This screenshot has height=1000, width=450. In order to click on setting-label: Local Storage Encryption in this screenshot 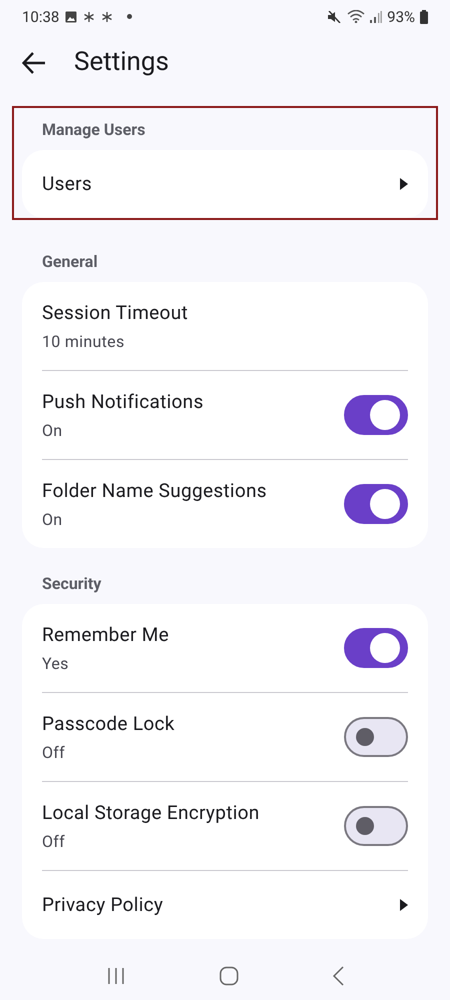, I will do `click(151, 813)`.